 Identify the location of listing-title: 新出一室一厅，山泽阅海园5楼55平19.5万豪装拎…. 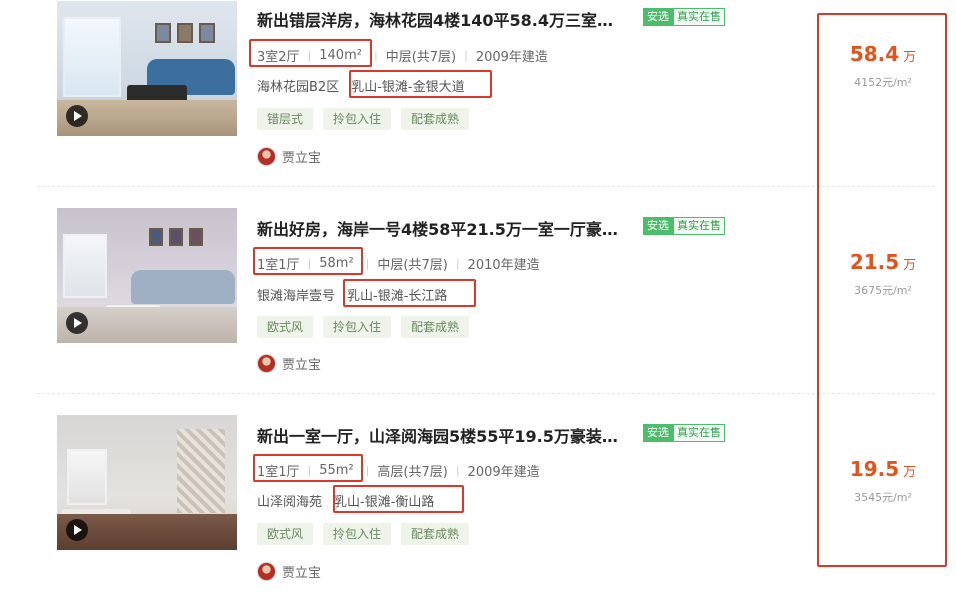
(442, 435).